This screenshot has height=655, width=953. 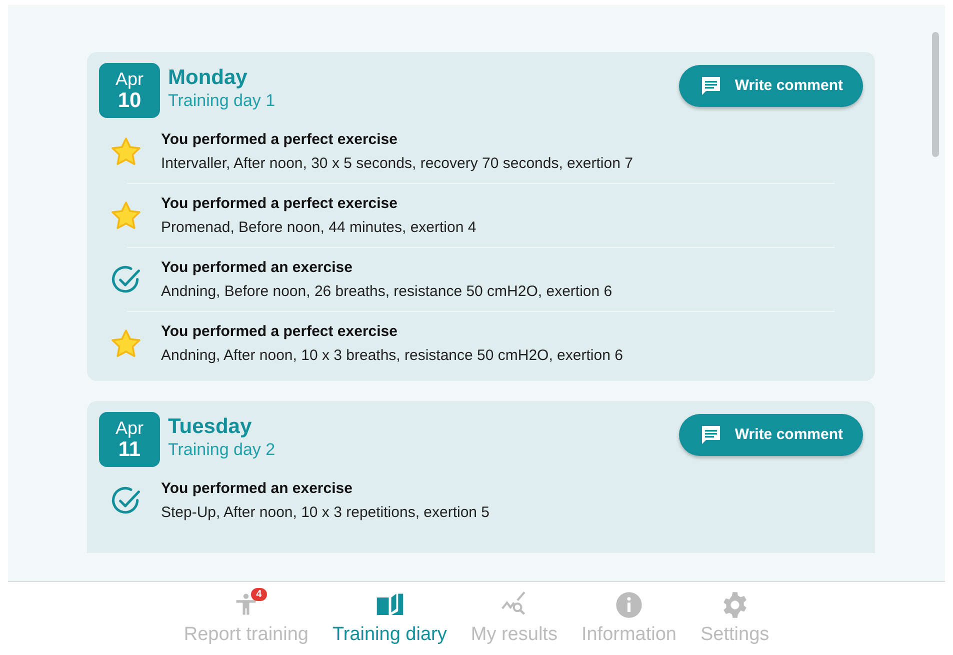 What do you see at coordinates (222, 101) in the screenshot?
I see `training-day-label: Training day 1` at bounding box center [222, 101].